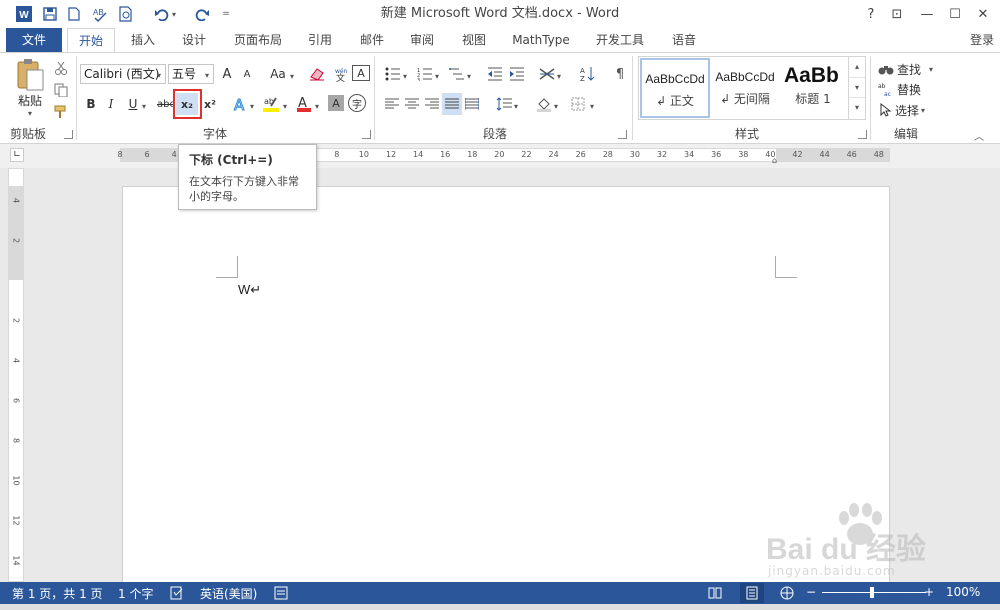 This screenshot has width=1000, height=610. What do you see at coordinates (57, 593) in the screenshot?
I see `page-count: 第 1 页，共 1 页` at bounding box center [57, 593].